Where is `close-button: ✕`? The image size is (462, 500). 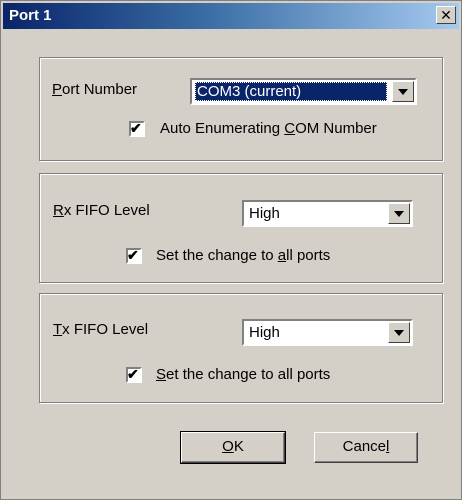
close-button: ✕ is located at coordinates (446, 15).